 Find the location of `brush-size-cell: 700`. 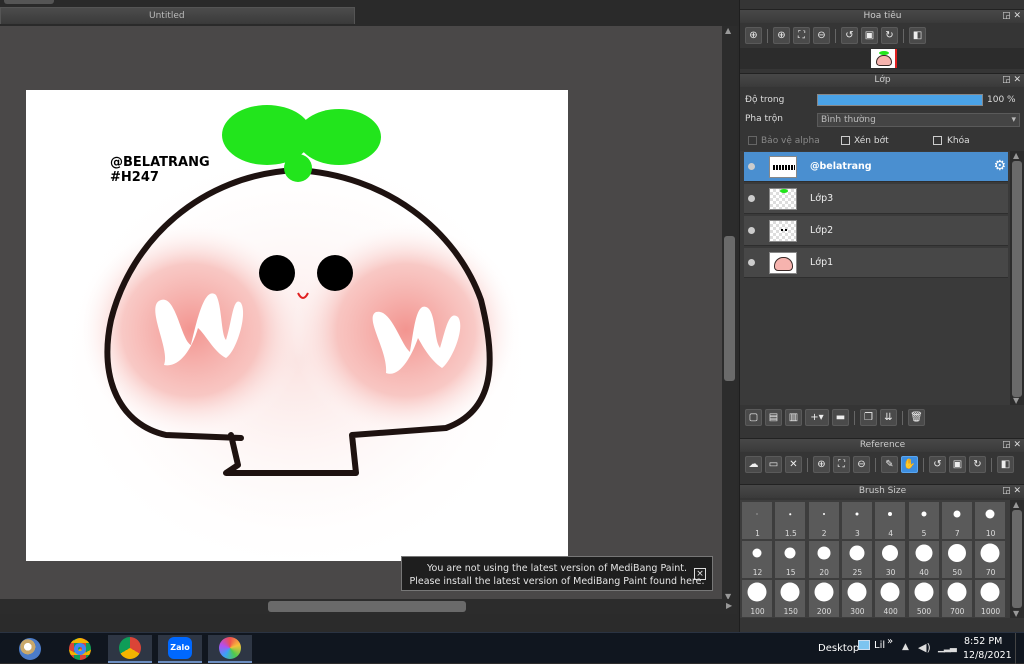

brush-size-cell: 700 is located at coordinates (957, 599).